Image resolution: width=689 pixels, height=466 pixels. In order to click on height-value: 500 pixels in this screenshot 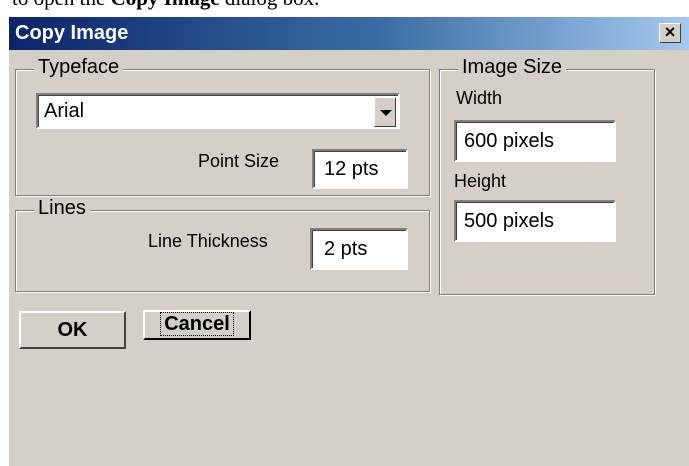, I will do `click(509, 221)`.